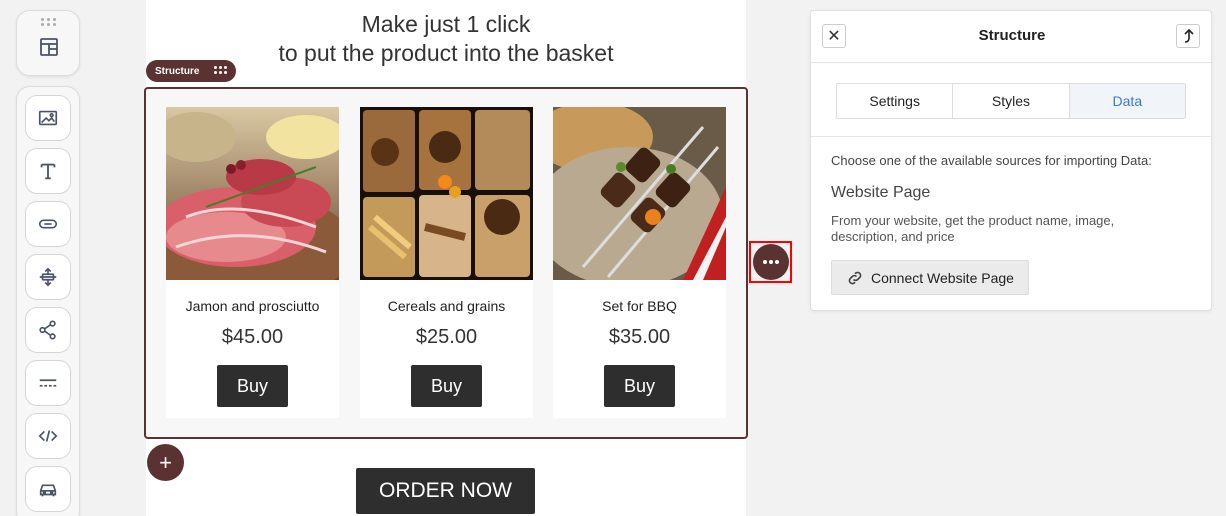 This screenshot has height=516, width=1226. I want to click on product-block-button, so click(48, 489).